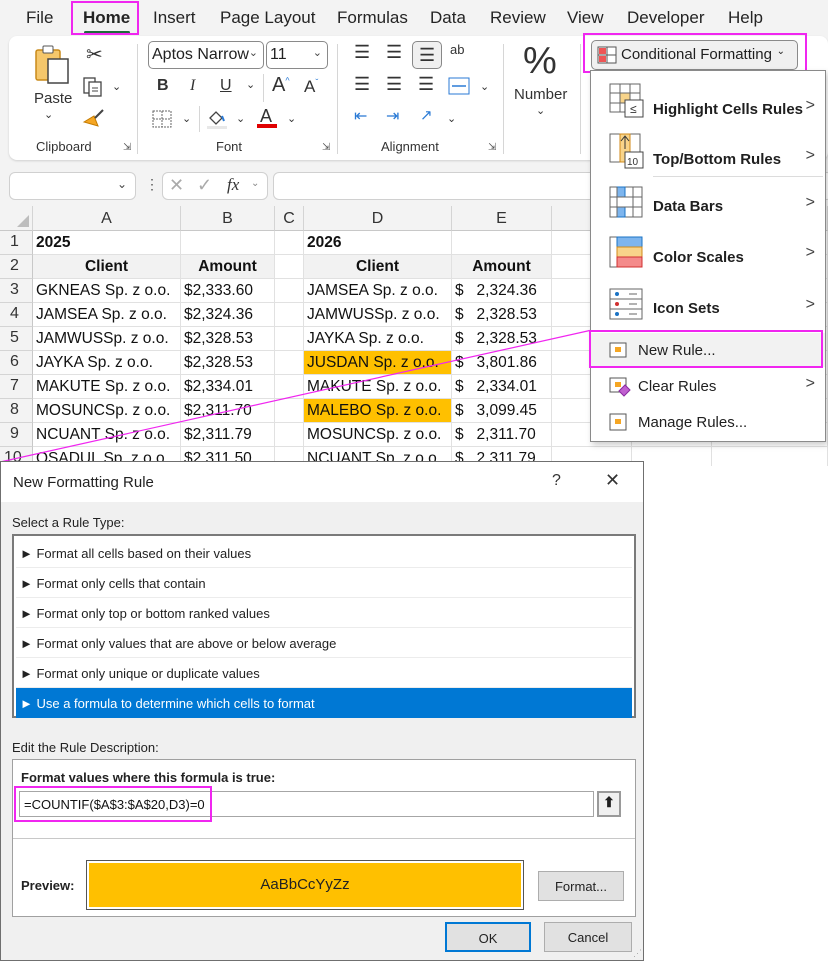 This screenshot has width=828, height=961. I want to click on menu-item-top-bottom-rules: 10 Top/Bottom Rules >, so click(708, 153).